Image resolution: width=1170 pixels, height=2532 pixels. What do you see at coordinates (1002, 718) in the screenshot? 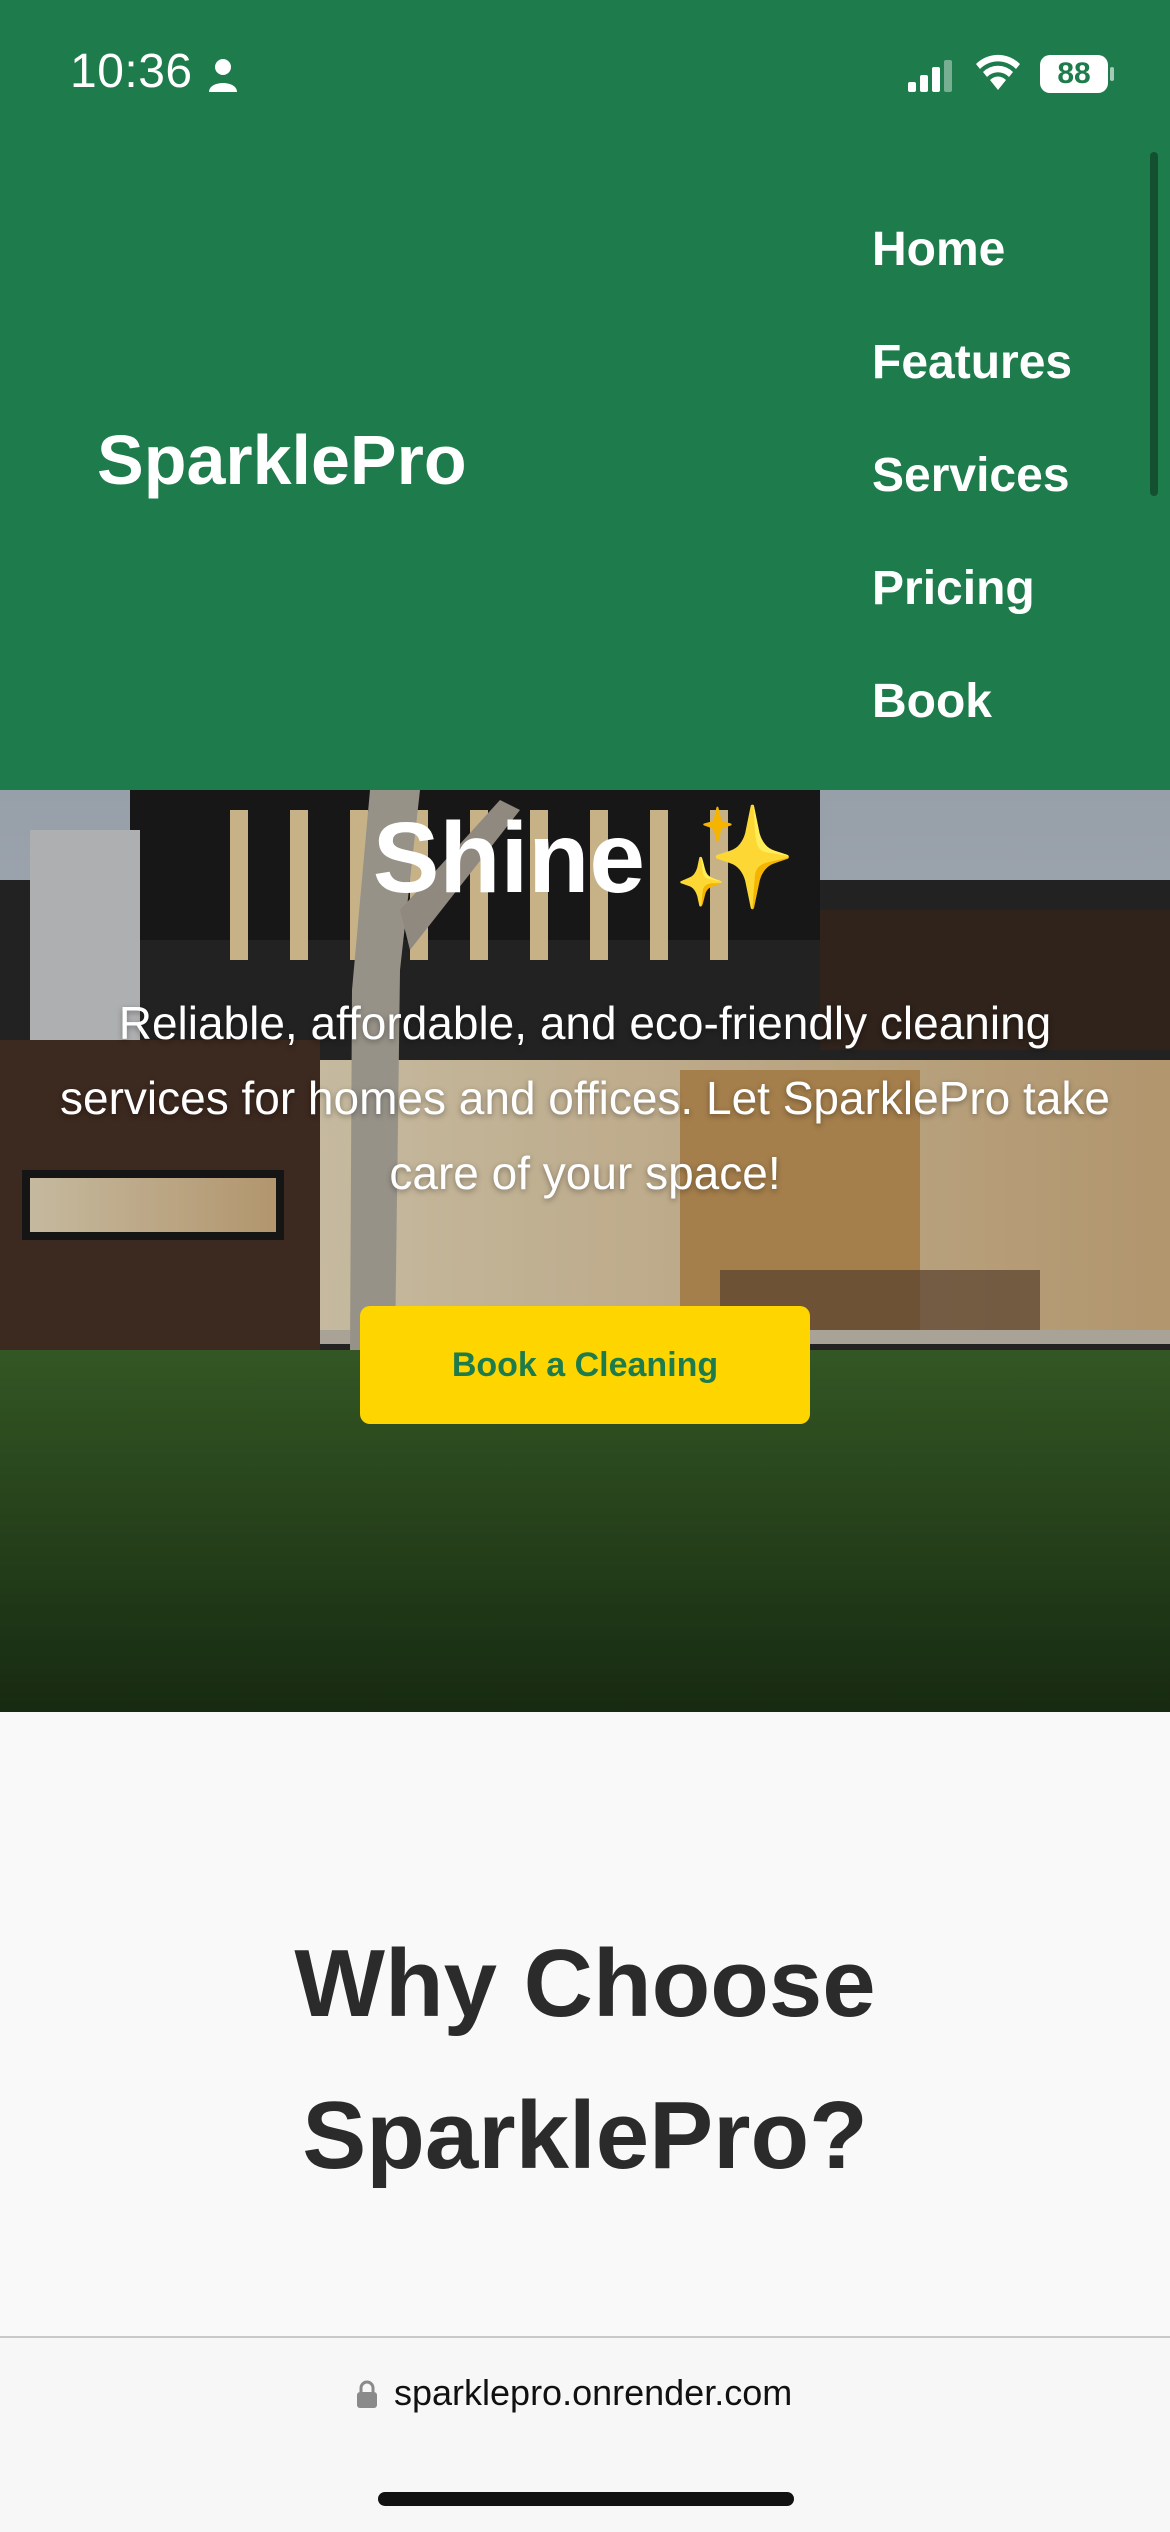
I see `nav-book: Book` at bounding box center [1002, 718].